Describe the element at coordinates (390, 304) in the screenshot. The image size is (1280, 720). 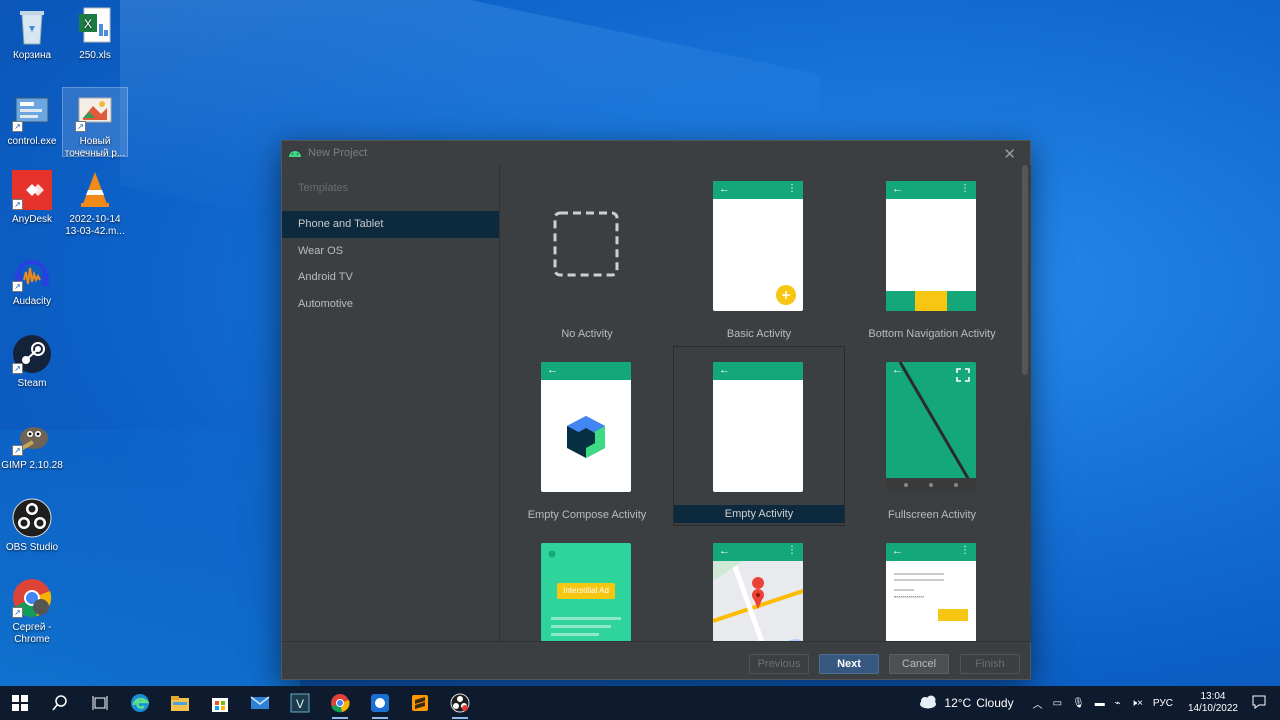
I see `sidebar-item-automotive: Automotive` at that location.